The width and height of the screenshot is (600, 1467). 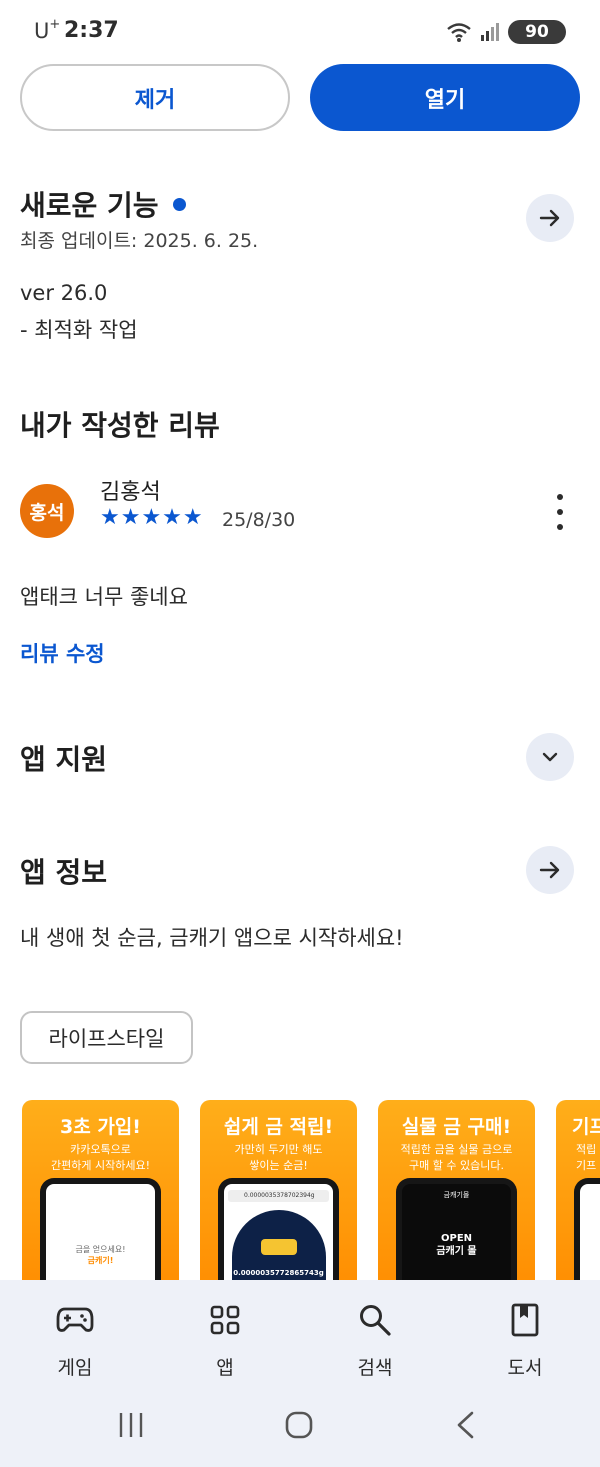 I want to click on search-icon, so click(x=375, y=1320).